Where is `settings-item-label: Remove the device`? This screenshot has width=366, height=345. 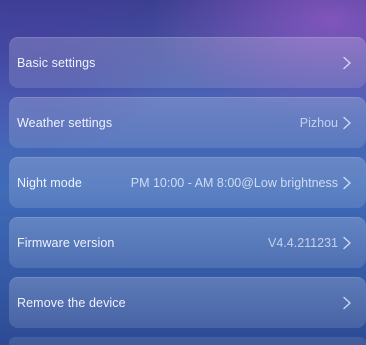
settings-item-label: Remove the device is located at coordinates (71, 302).